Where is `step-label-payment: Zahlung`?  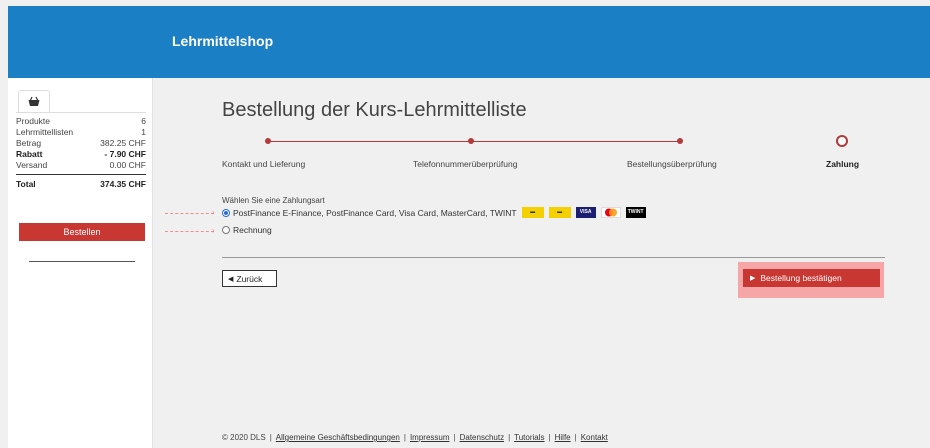 step-label-payment: Zahlung is located at coordinates (843, 164).